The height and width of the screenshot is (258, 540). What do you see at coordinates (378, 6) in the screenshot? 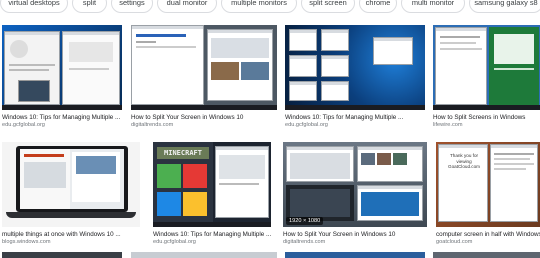
I see `chip-chrome: chrome` at bounding box center [378, 6].